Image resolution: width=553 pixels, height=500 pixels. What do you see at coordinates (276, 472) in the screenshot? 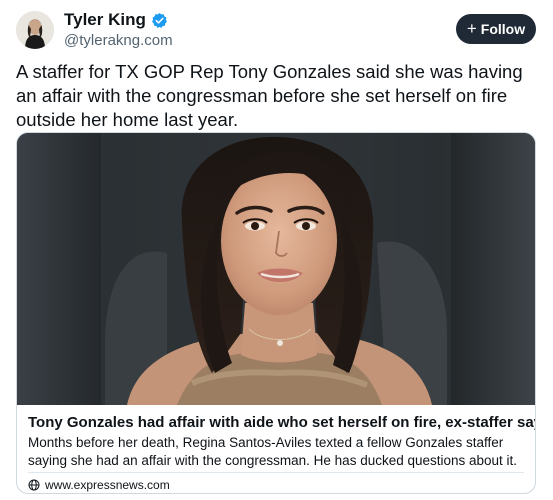
I see `card-divider` at bounding box center [276, 472].